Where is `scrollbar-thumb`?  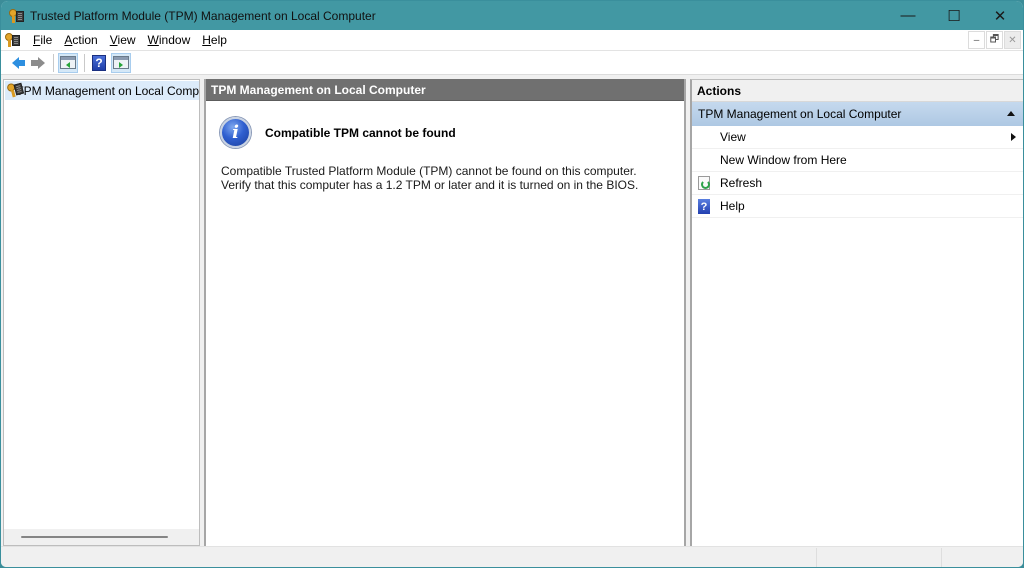
scrollbar-thumb is located at coordinates (94, 537).